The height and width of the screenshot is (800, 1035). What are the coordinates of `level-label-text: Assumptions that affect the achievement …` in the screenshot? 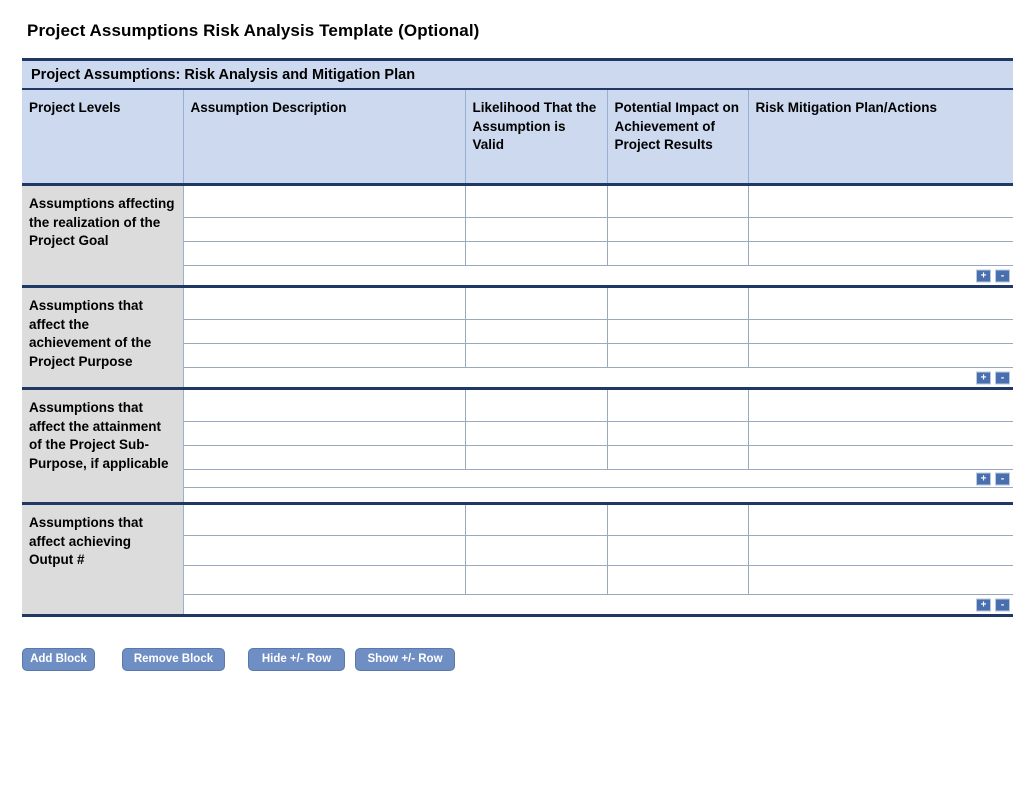 It's located at (90, 333).